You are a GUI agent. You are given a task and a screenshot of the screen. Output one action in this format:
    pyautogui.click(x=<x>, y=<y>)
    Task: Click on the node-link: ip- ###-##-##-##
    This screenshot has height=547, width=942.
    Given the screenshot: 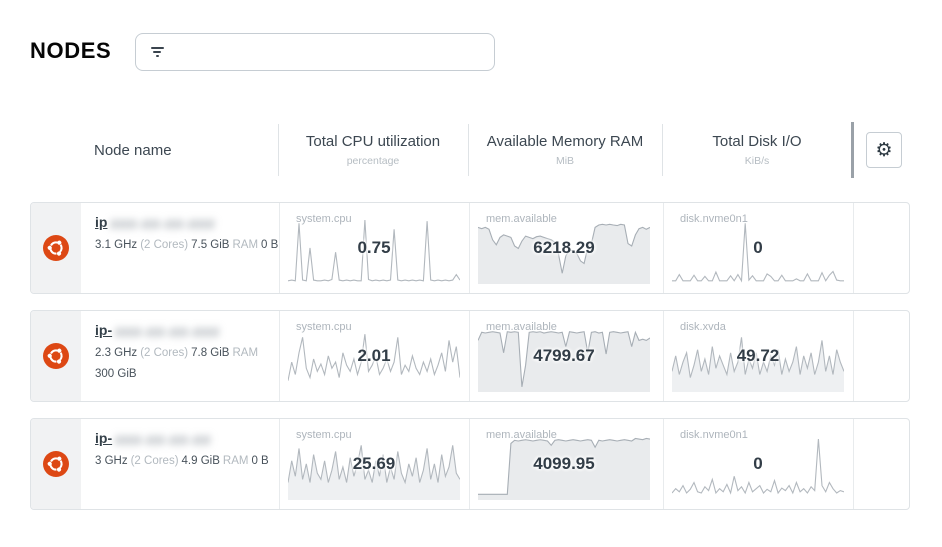 What is the action you would take?
    pyautogui.click(x=185, y=439)
    